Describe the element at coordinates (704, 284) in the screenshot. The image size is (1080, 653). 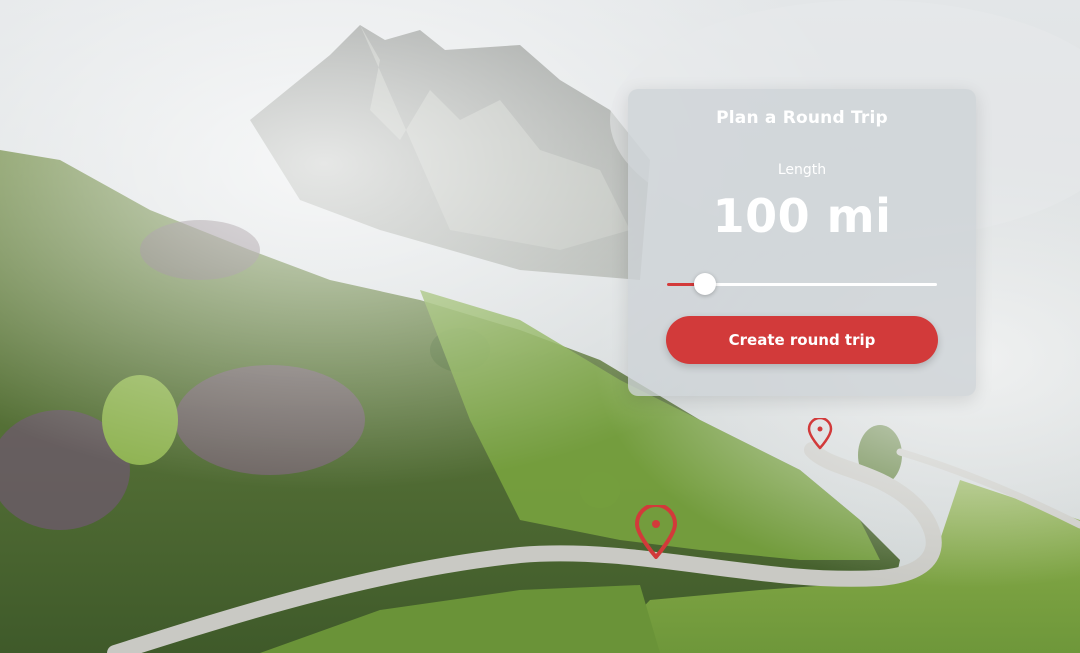
I see `slider-thumb` at that location.